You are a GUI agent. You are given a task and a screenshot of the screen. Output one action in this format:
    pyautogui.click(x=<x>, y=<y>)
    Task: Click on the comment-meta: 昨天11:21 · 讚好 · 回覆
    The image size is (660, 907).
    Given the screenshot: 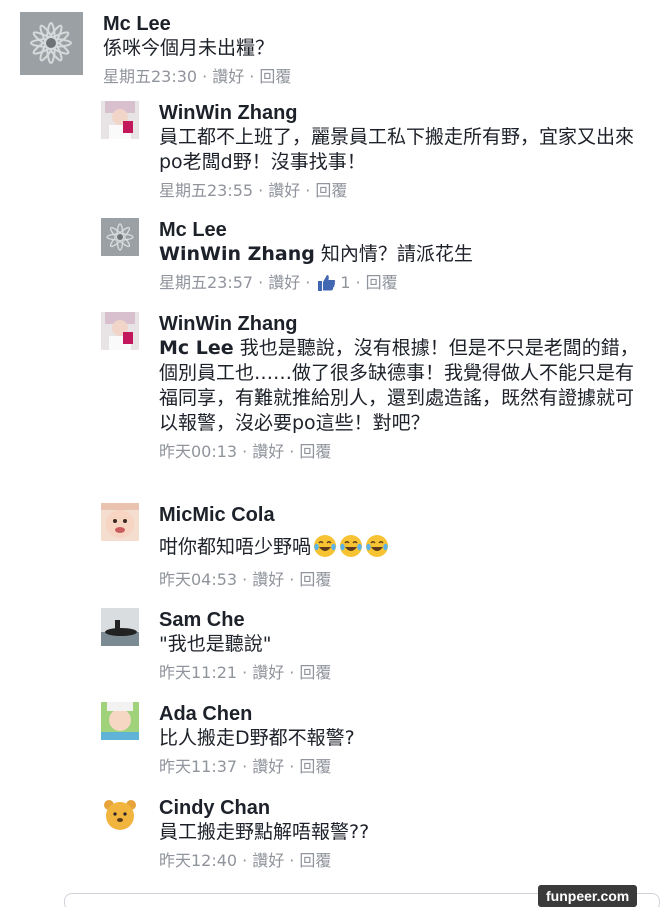 What is the action you would take?
    pyautogui.click(x=245, y=673)
    